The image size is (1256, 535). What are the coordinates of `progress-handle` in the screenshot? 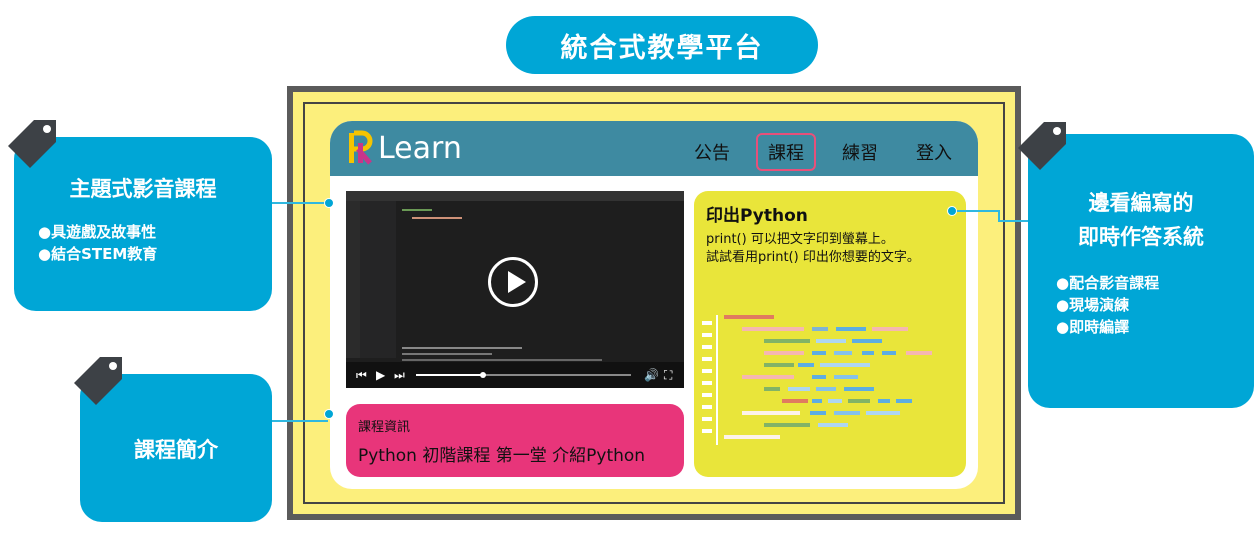 It's located at (482, 375).